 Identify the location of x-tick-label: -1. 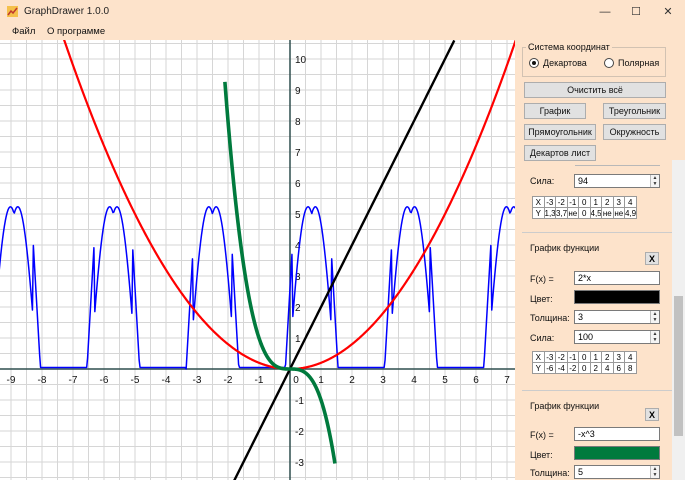
(259, 380).